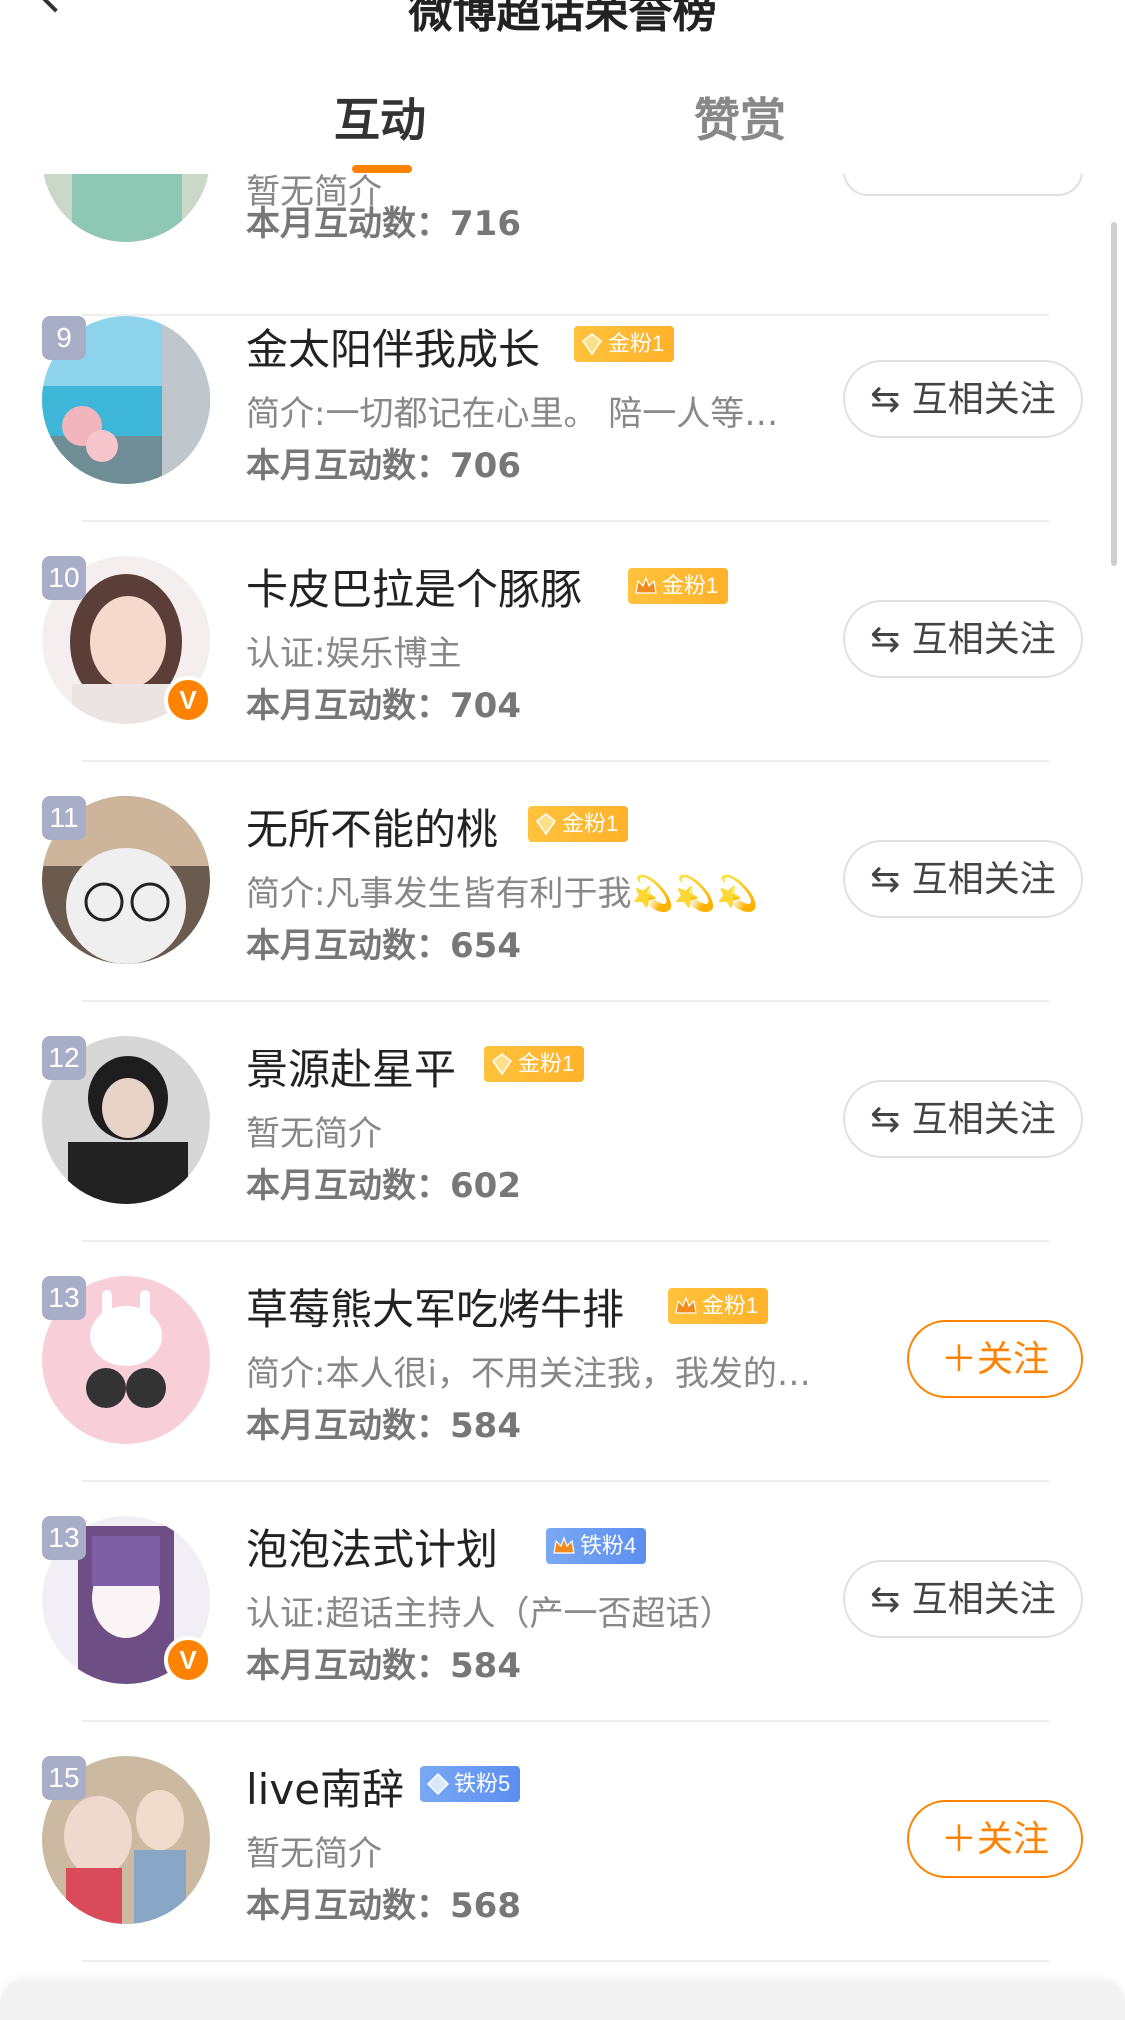  I want to click on user-name: 金太阳伴我成长, so click(393, 346).